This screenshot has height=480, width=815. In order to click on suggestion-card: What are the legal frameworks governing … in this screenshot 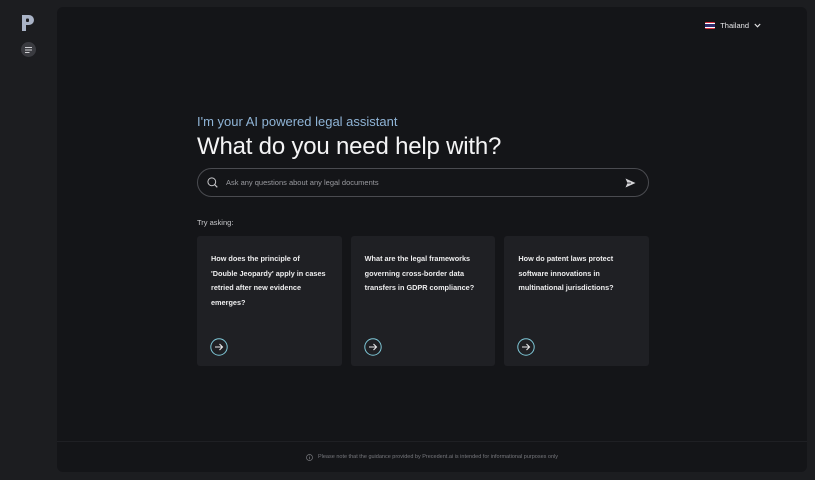, I will do `click(423, 301)`.